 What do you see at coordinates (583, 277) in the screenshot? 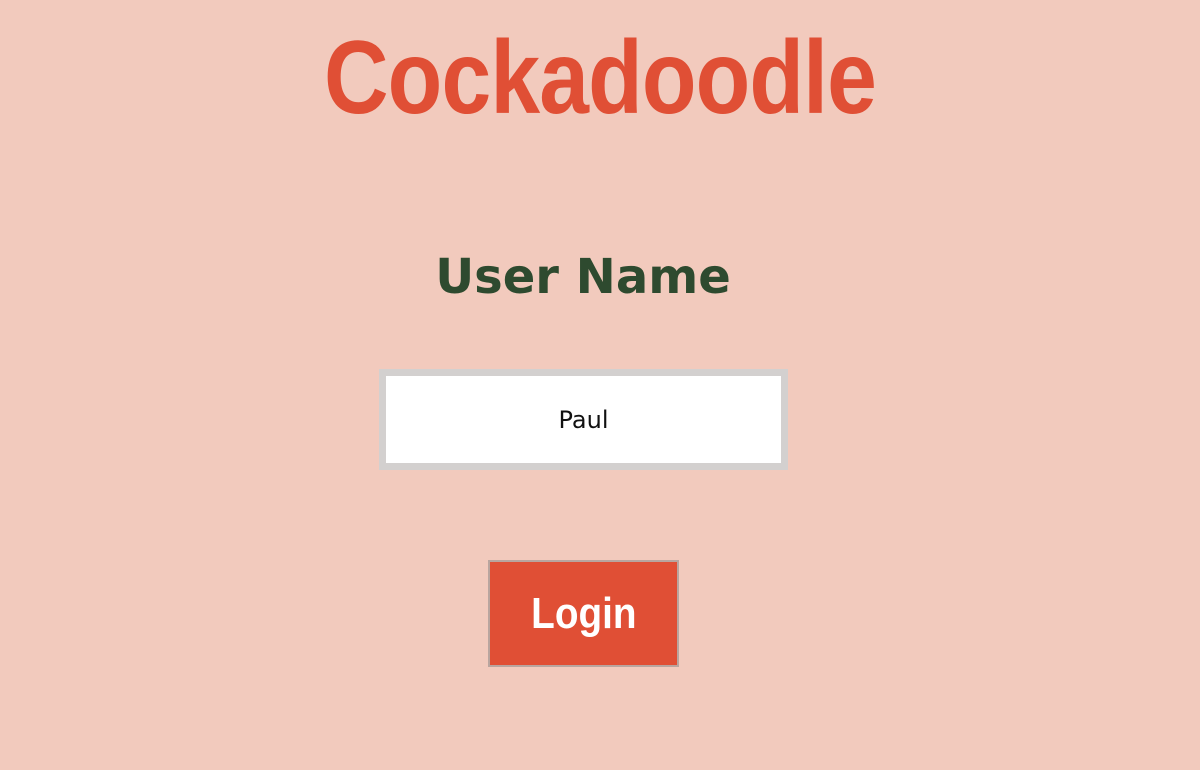
I see `username-label: User Name` at bounding box center [583, 277].